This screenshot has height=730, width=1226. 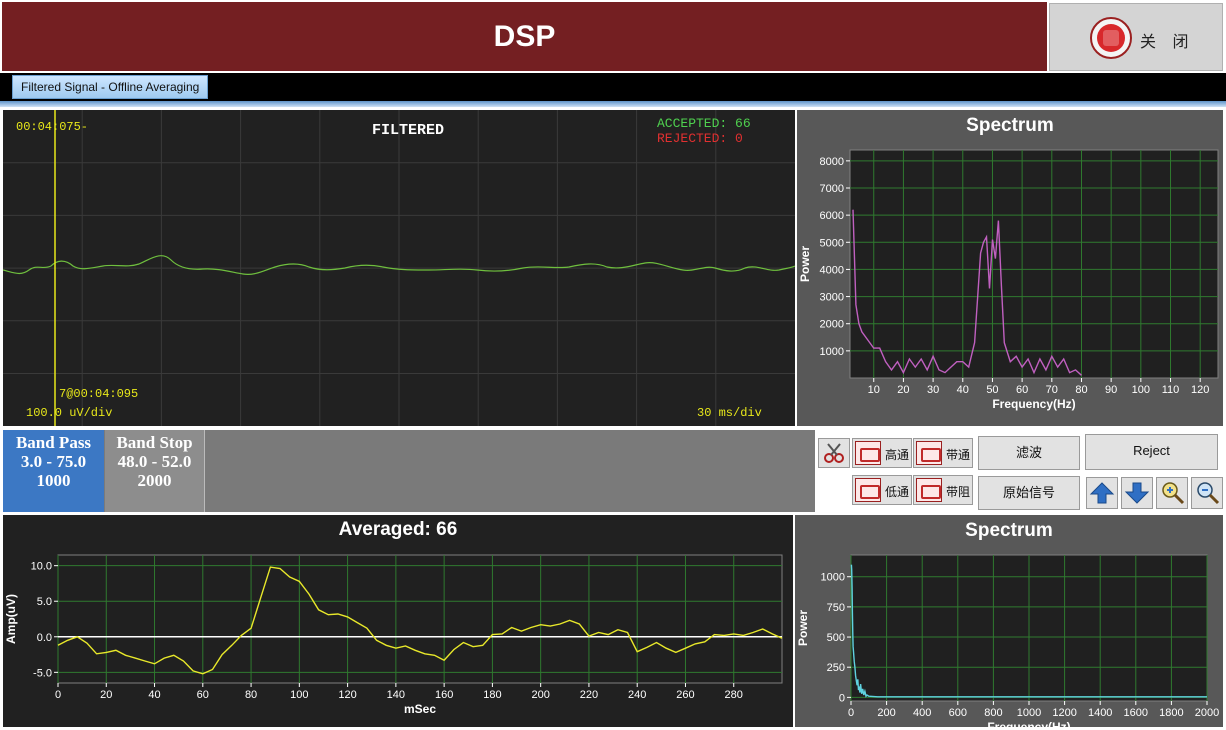 What do you see at coordinates (992, 390) in the screenshot?
I see `x-tick-label: 50` at bounding box center [992, 390].